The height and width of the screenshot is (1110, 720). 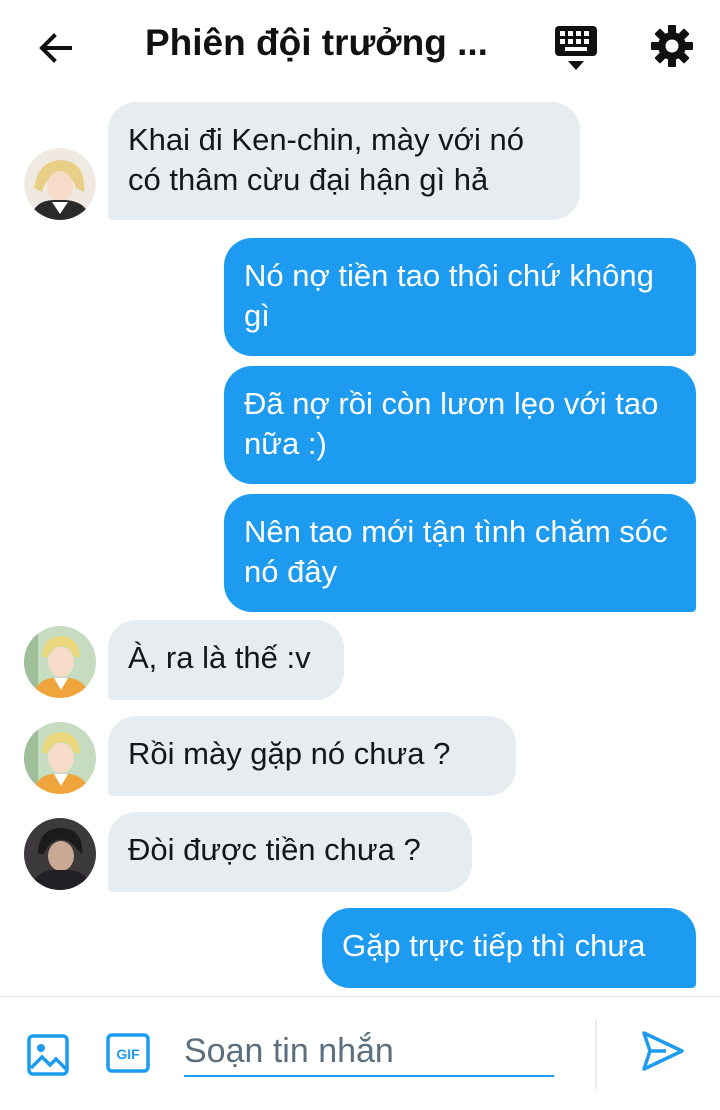 I want to click on message-bubble-incoming: Rồi mày gặp nó chưa ?, so click(x=312, y=756).